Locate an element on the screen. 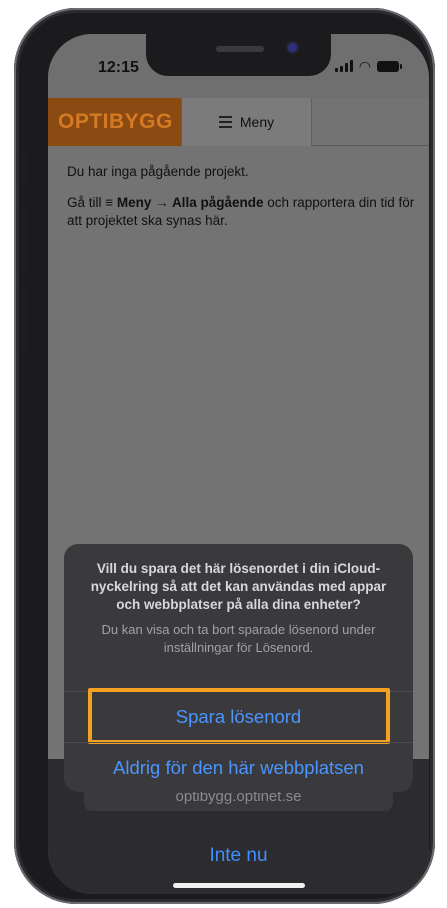 The height and width of the screenshot is (908, 447). volume-up-button is located at coordinates (24, 239).